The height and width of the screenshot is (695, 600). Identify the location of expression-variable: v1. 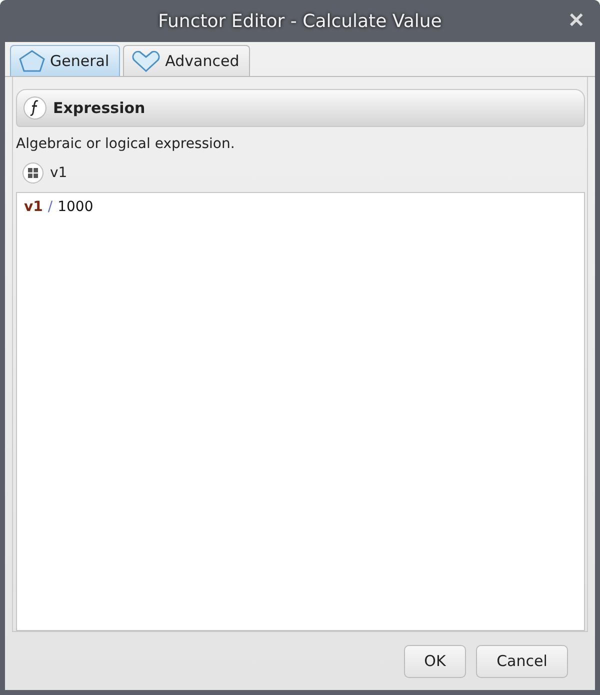
(33, 207).